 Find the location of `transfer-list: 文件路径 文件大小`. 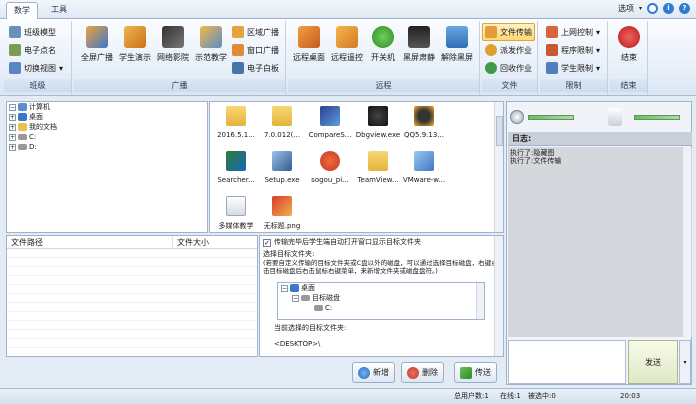

transfer-list: 文件路径 文件大小 is located at coordinates (132, 296).